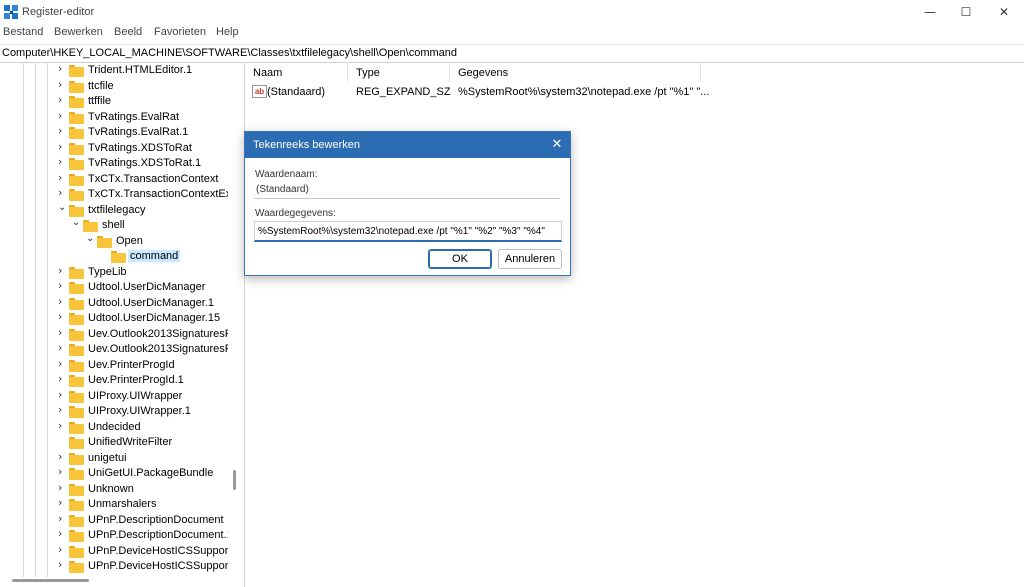 The width and height of the screenshot is (1024, 587). I want to click on menu-beeld: Beeld, so click(128, 32).